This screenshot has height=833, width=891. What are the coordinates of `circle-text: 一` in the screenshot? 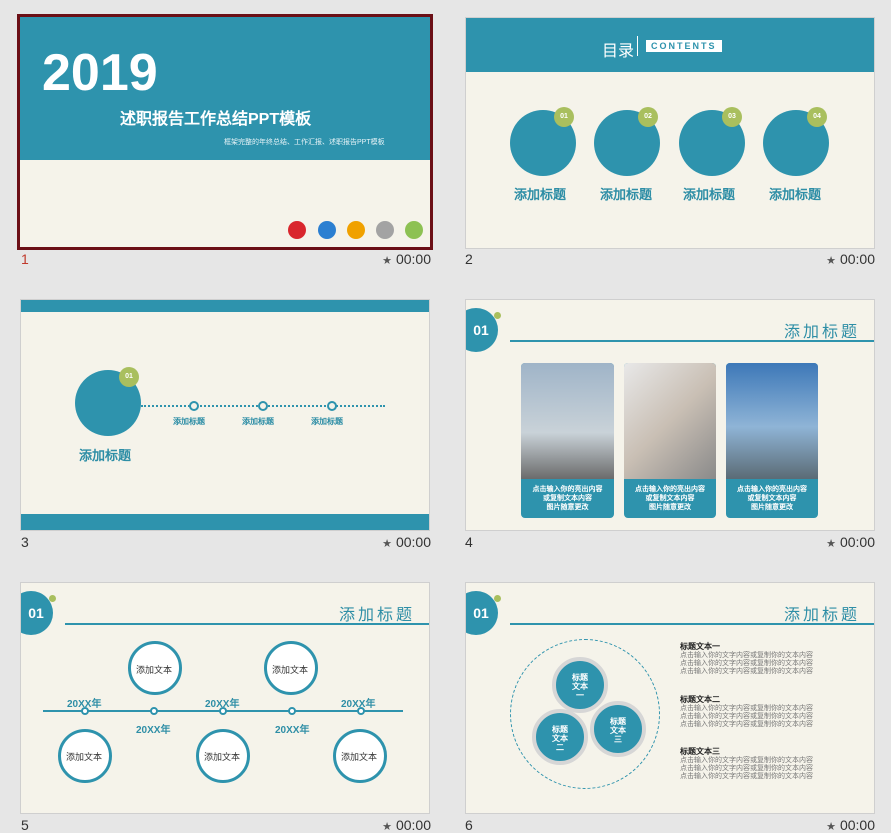 It's located at (580, 695).